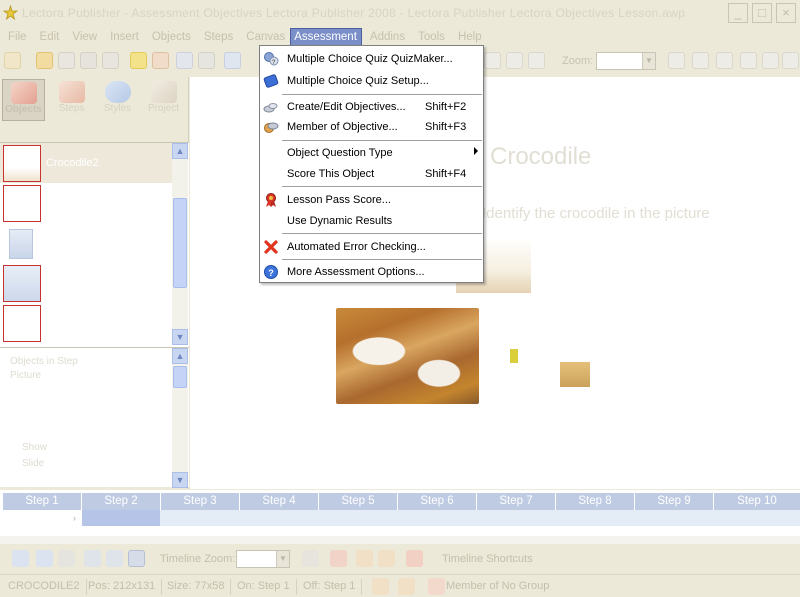 The width and height of the screenshot is (800, 597). I want to click on step-cell: Step 7, so click(516, 501).